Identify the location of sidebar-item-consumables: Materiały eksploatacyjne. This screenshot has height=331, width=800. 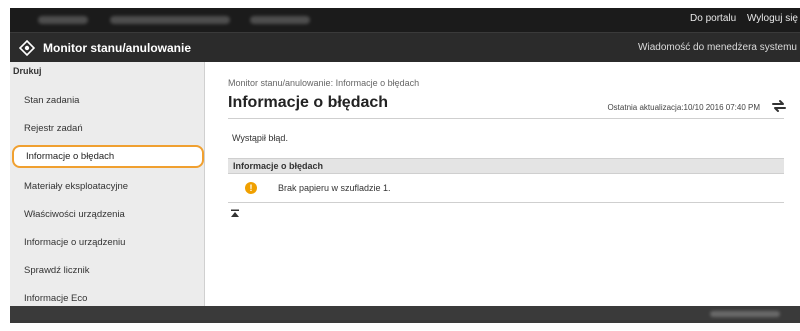
(76, 186).